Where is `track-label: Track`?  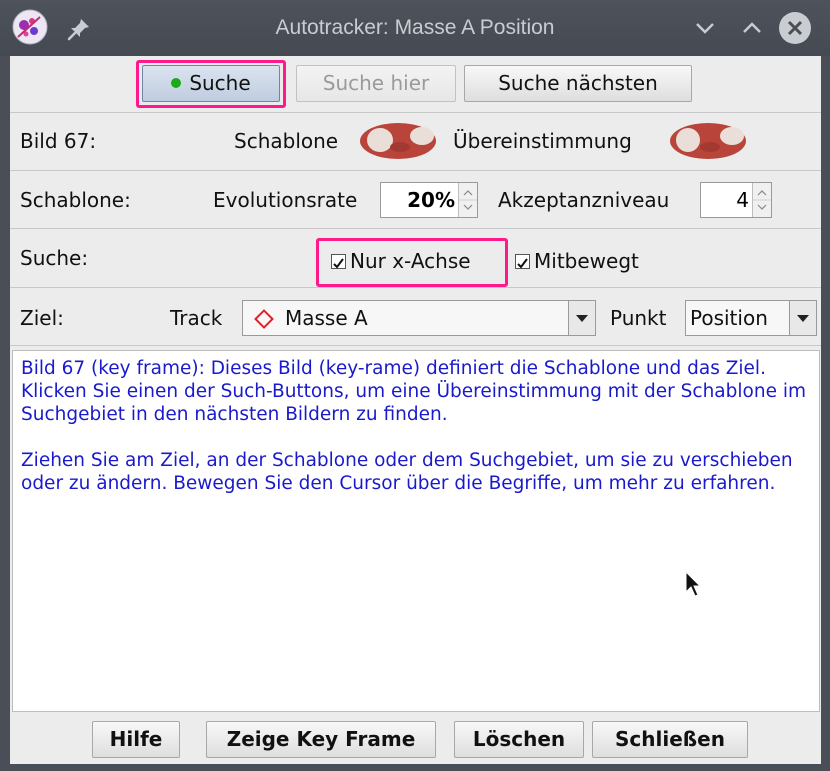
track-label: Track is located at coordinates (196, 318).